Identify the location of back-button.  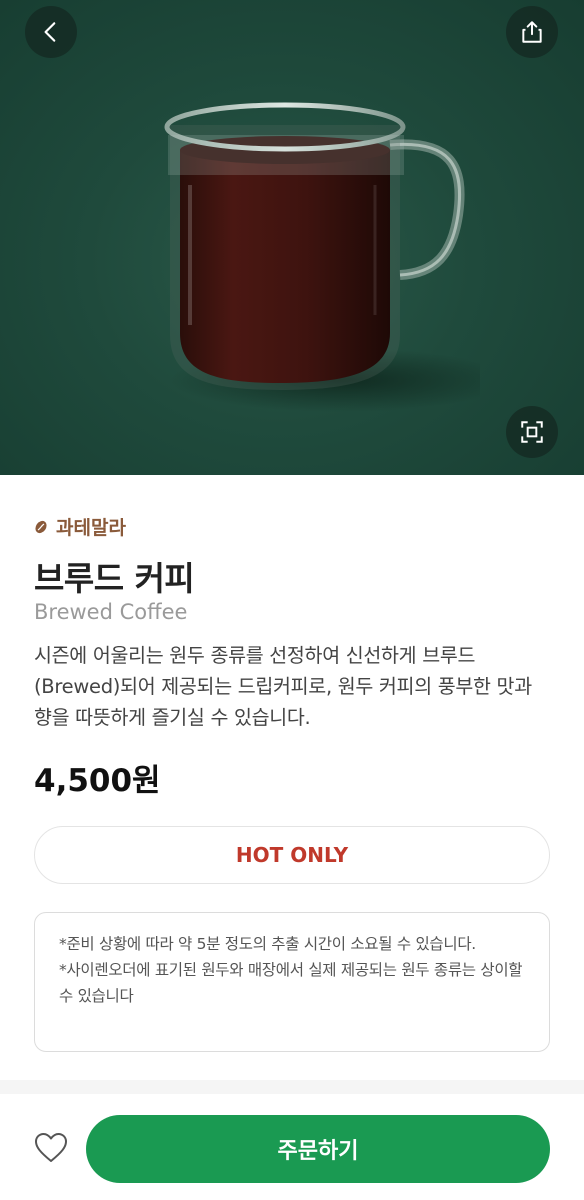
(51, 32).